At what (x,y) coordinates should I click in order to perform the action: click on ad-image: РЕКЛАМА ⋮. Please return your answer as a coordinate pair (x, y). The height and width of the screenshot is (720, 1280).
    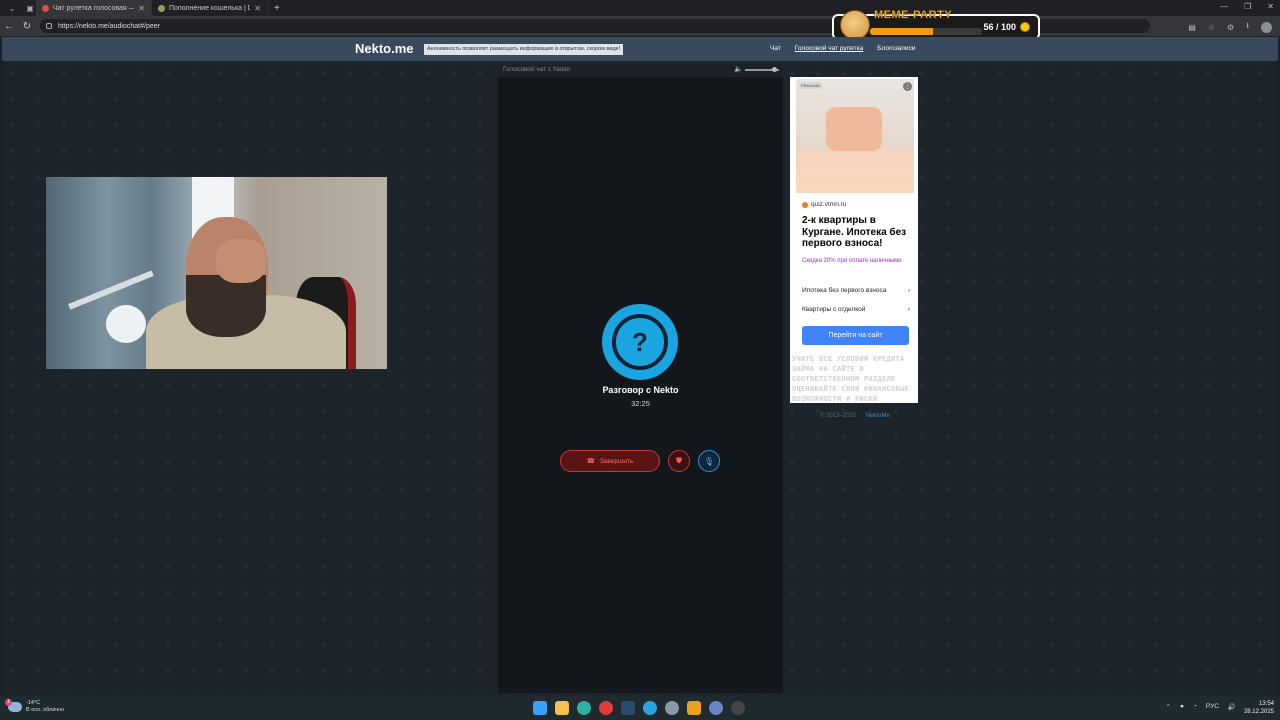
    Looking at the image, I should click on (855, 136).